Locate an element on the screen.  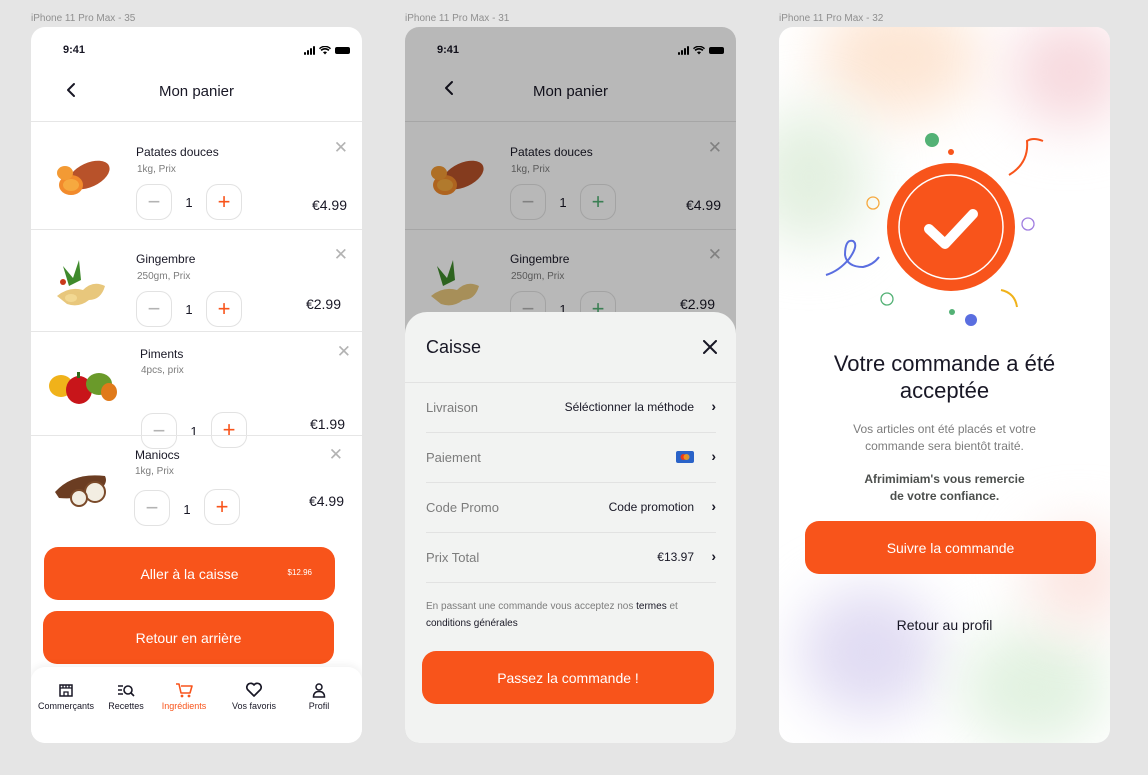
item-name: Piments is located at coordinates (162, 354).